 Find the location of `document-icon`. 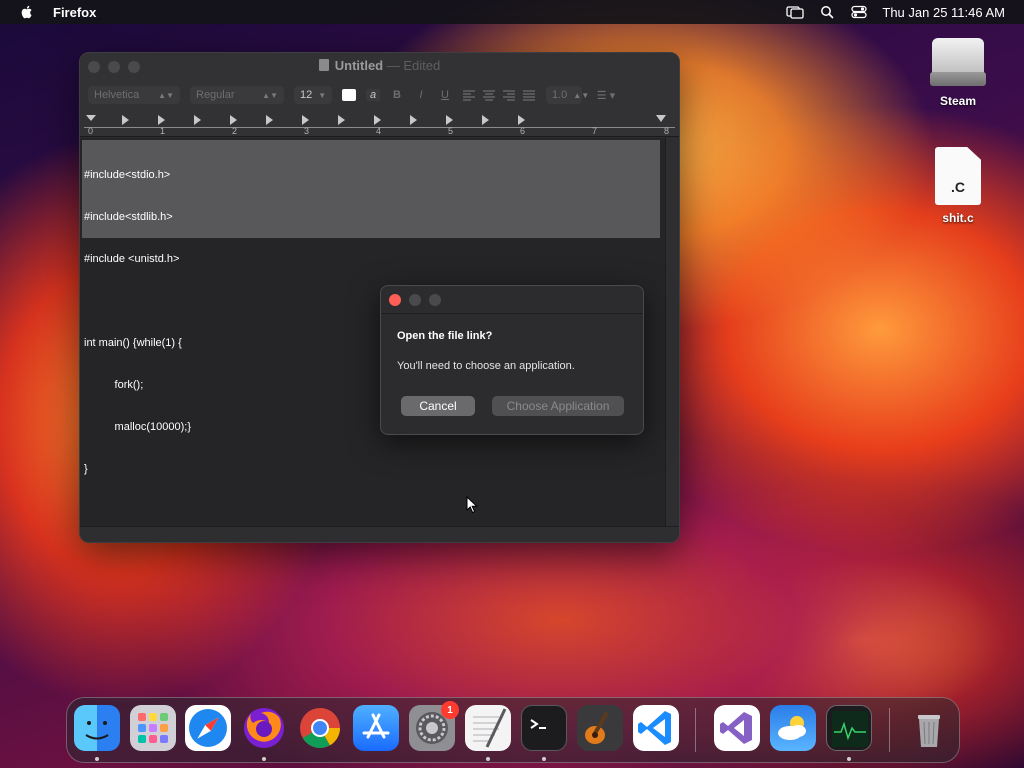

document-icon is located at coordinates (323, 65).